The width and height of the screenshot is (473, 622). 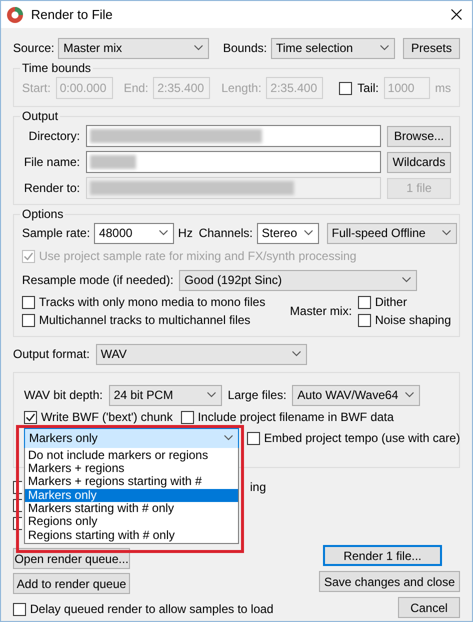 I want to click on master-mix-label: Master mix:, so click(x=321, y=311).